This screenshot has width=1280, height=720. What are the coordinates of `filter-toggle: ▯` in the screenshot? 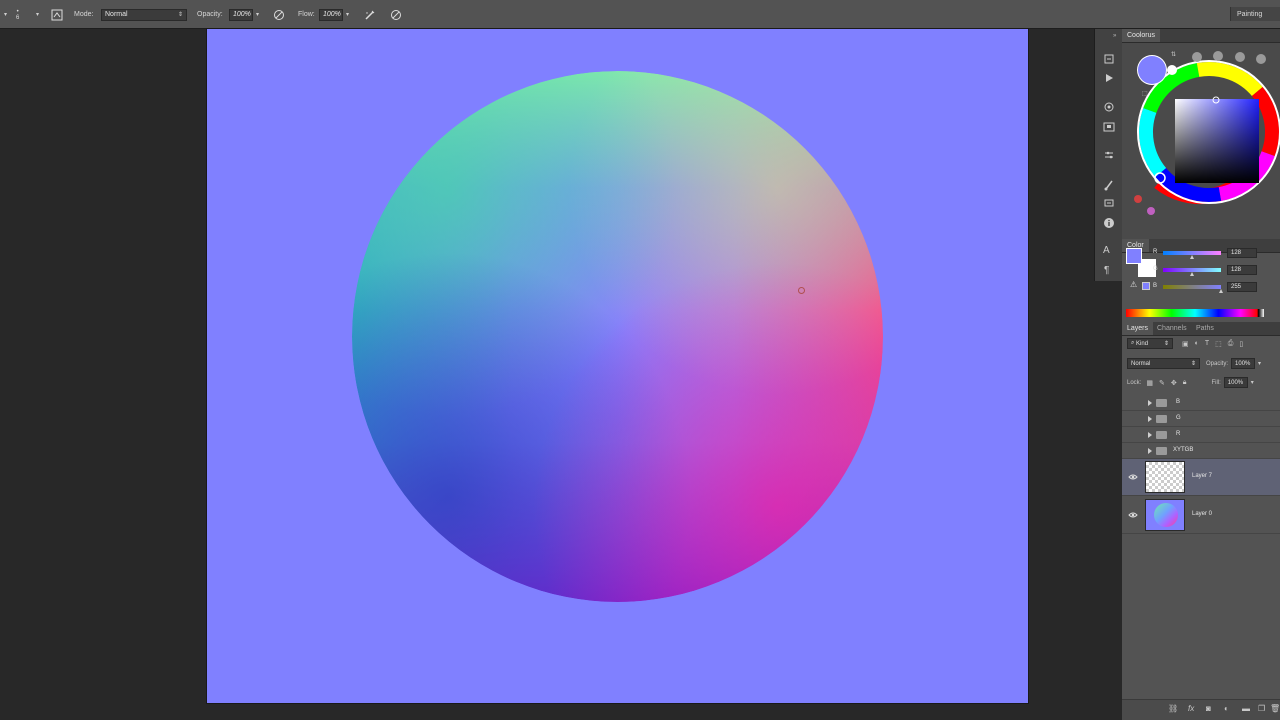 It's located at (1241, 344).